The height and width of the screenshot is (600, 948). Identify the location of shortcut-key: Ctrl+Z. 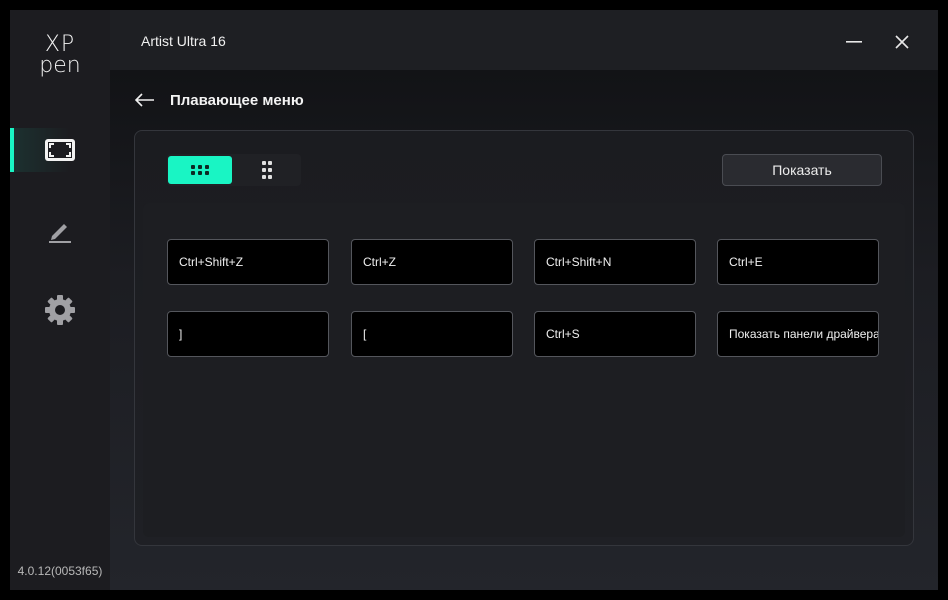
(432, 262).